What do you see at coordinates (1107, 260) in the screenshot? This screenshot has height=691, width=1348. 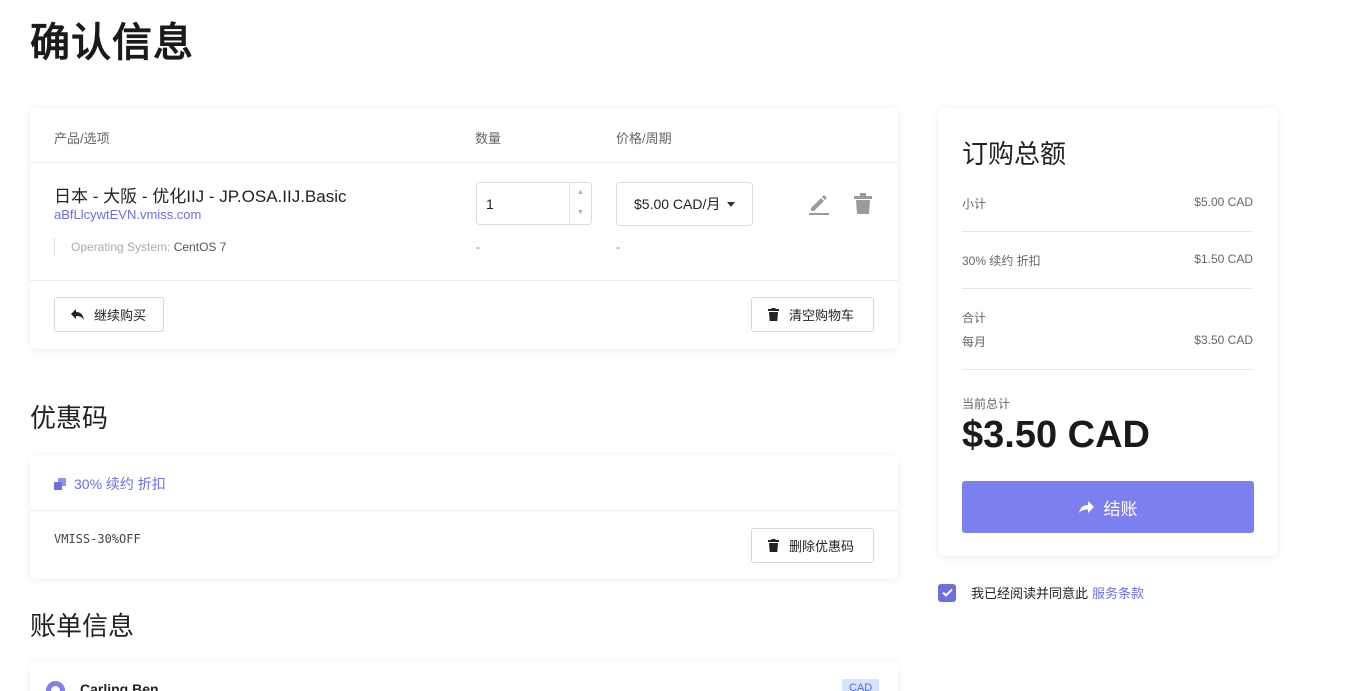 I see `discount-row: 30% 续约 折扣 $1.50 CAD` at bounding box center [1107, 260].